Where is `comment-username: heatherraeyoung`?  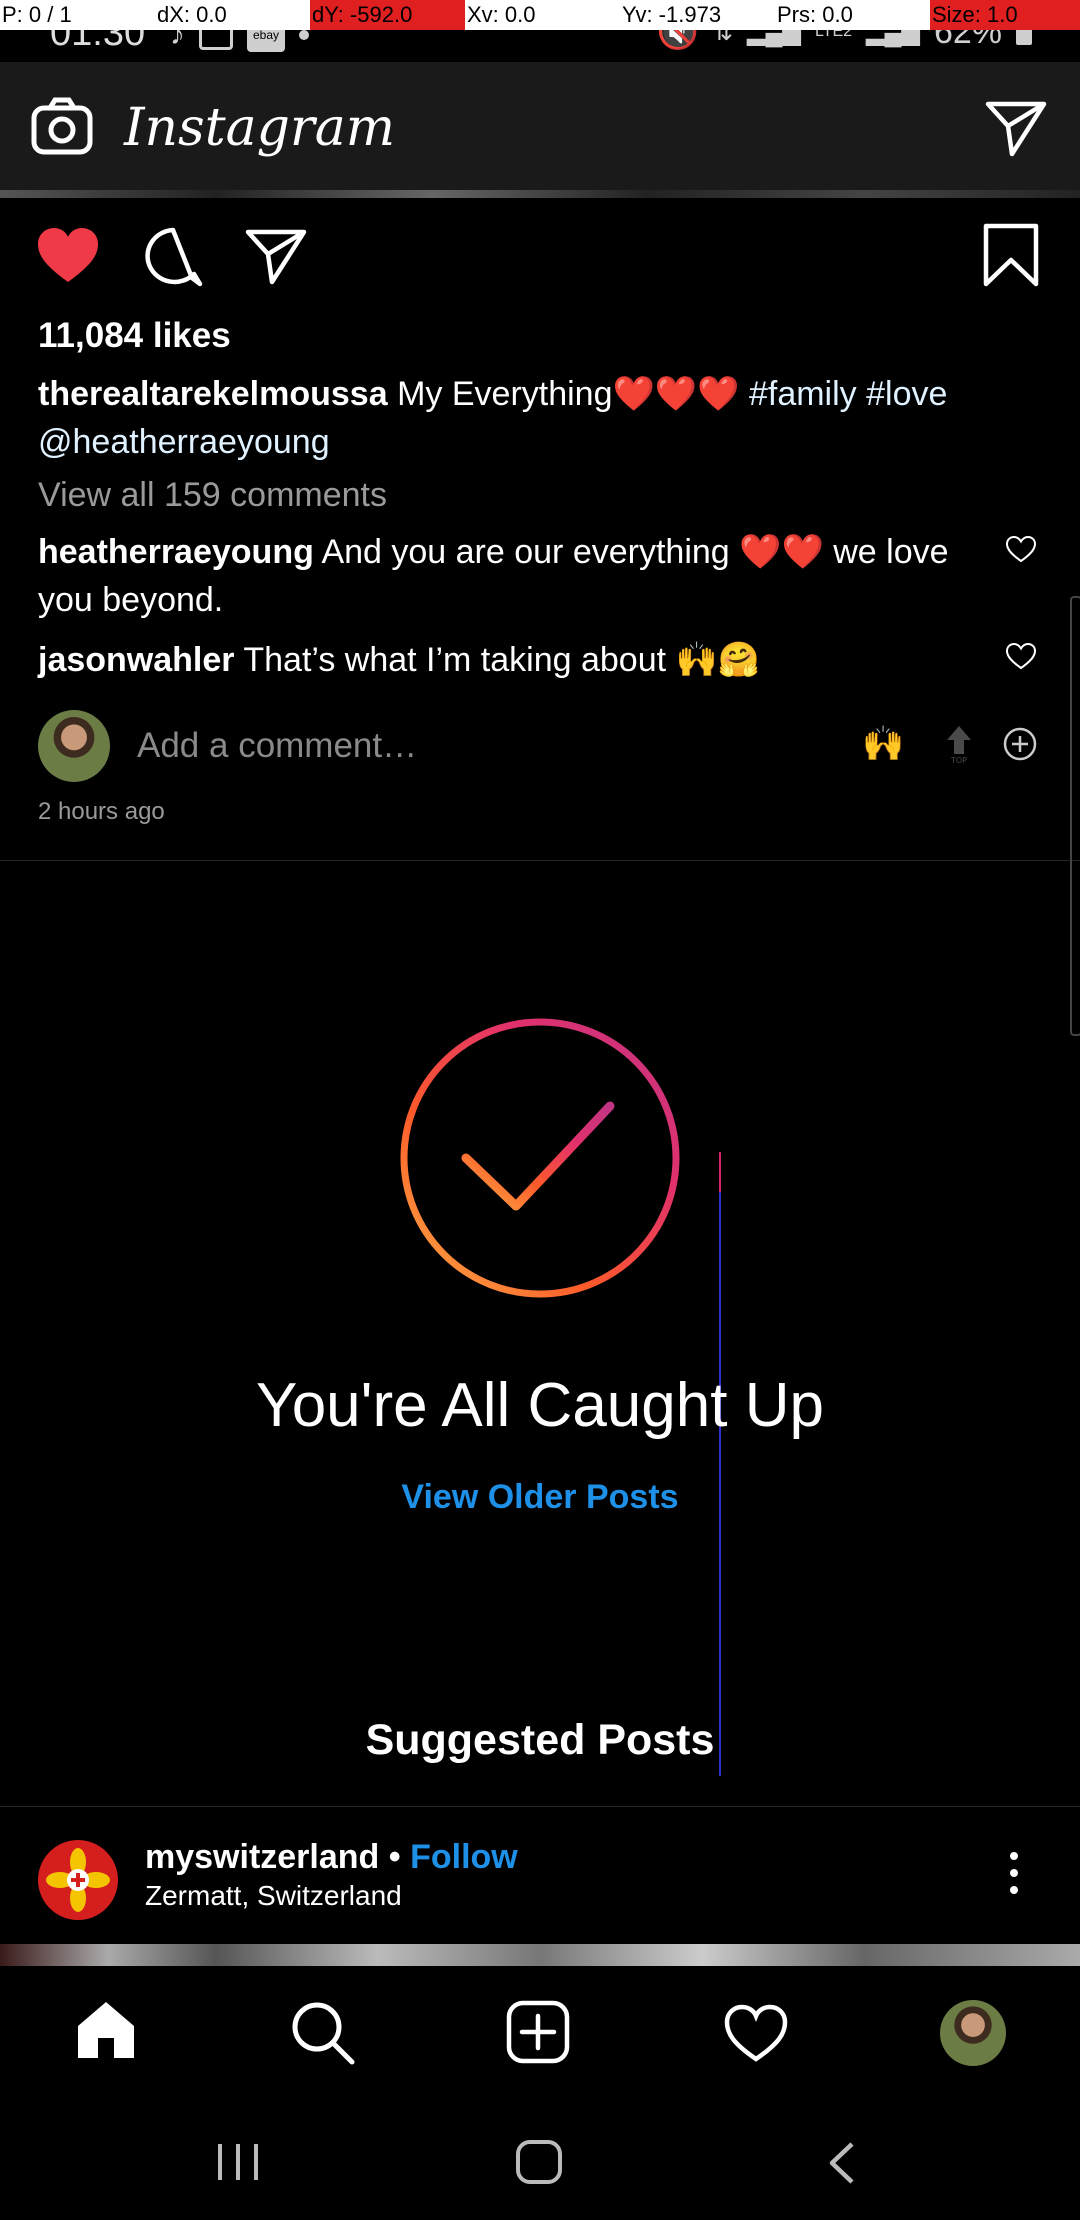
comment-username: heatherraeyoung is located at coordinates (176, 552).